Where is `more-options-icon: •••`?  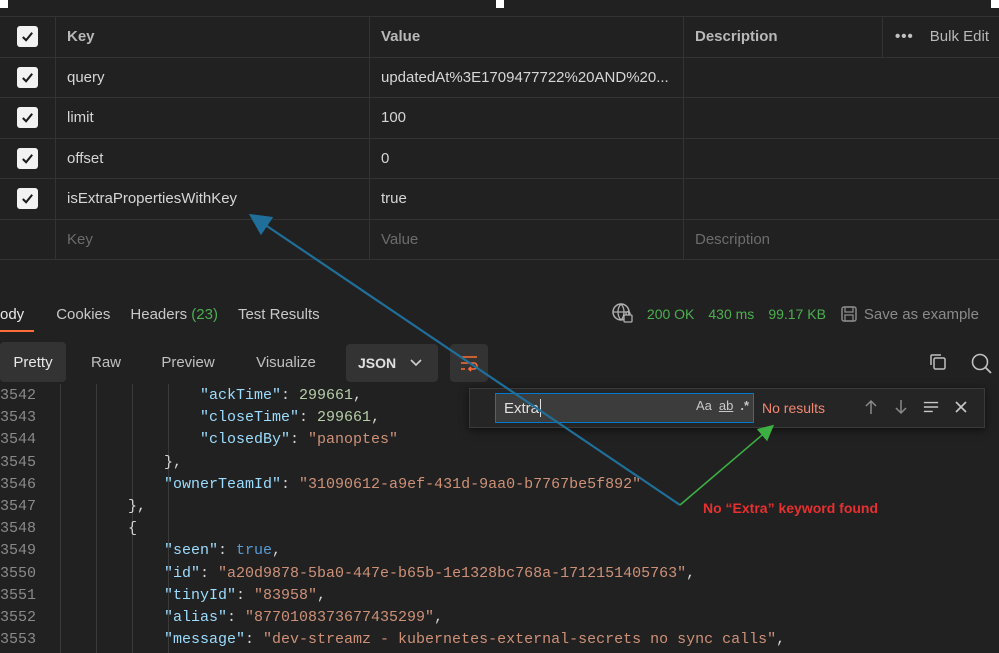 more-options-icon: ••• is located at coordinates (904, 36).